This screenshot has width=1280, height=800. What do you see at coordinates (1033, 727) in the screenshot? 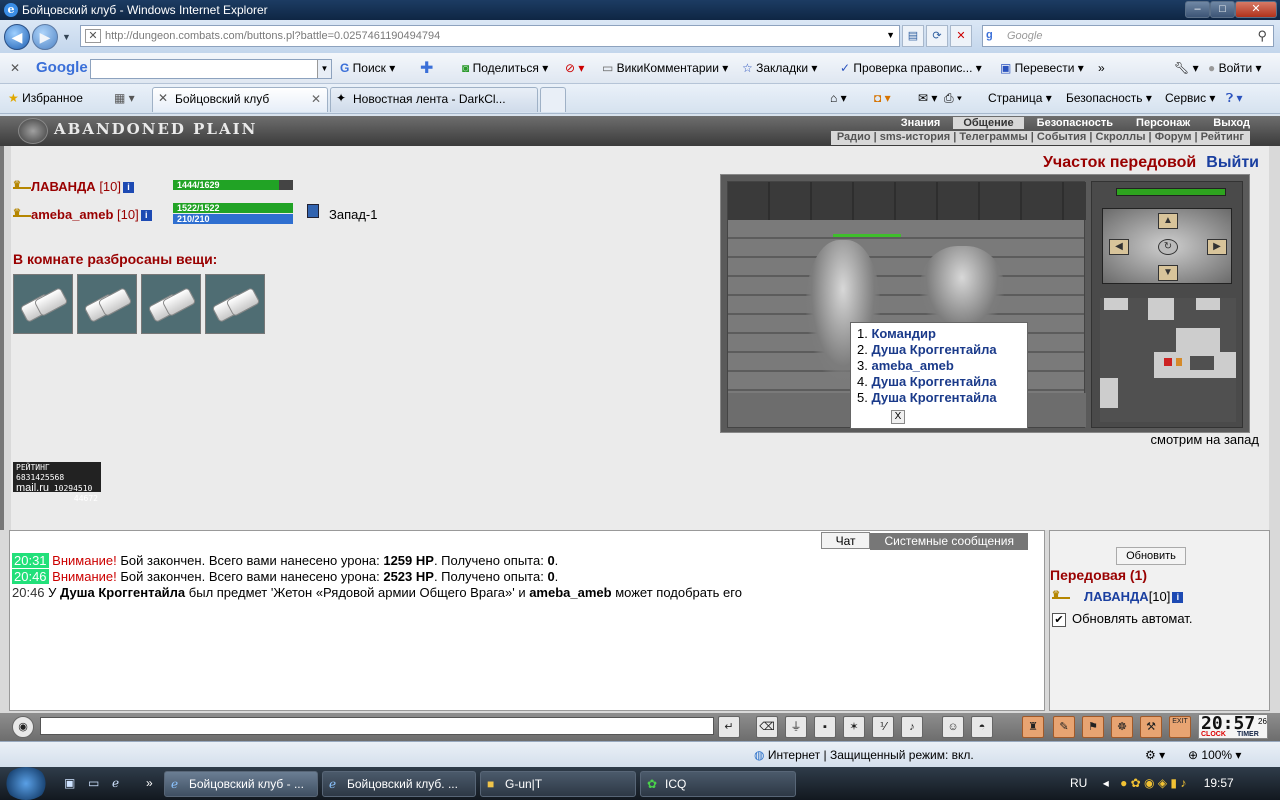
I see `inventory-icon: ♜` at bounding box center [1033, 727].